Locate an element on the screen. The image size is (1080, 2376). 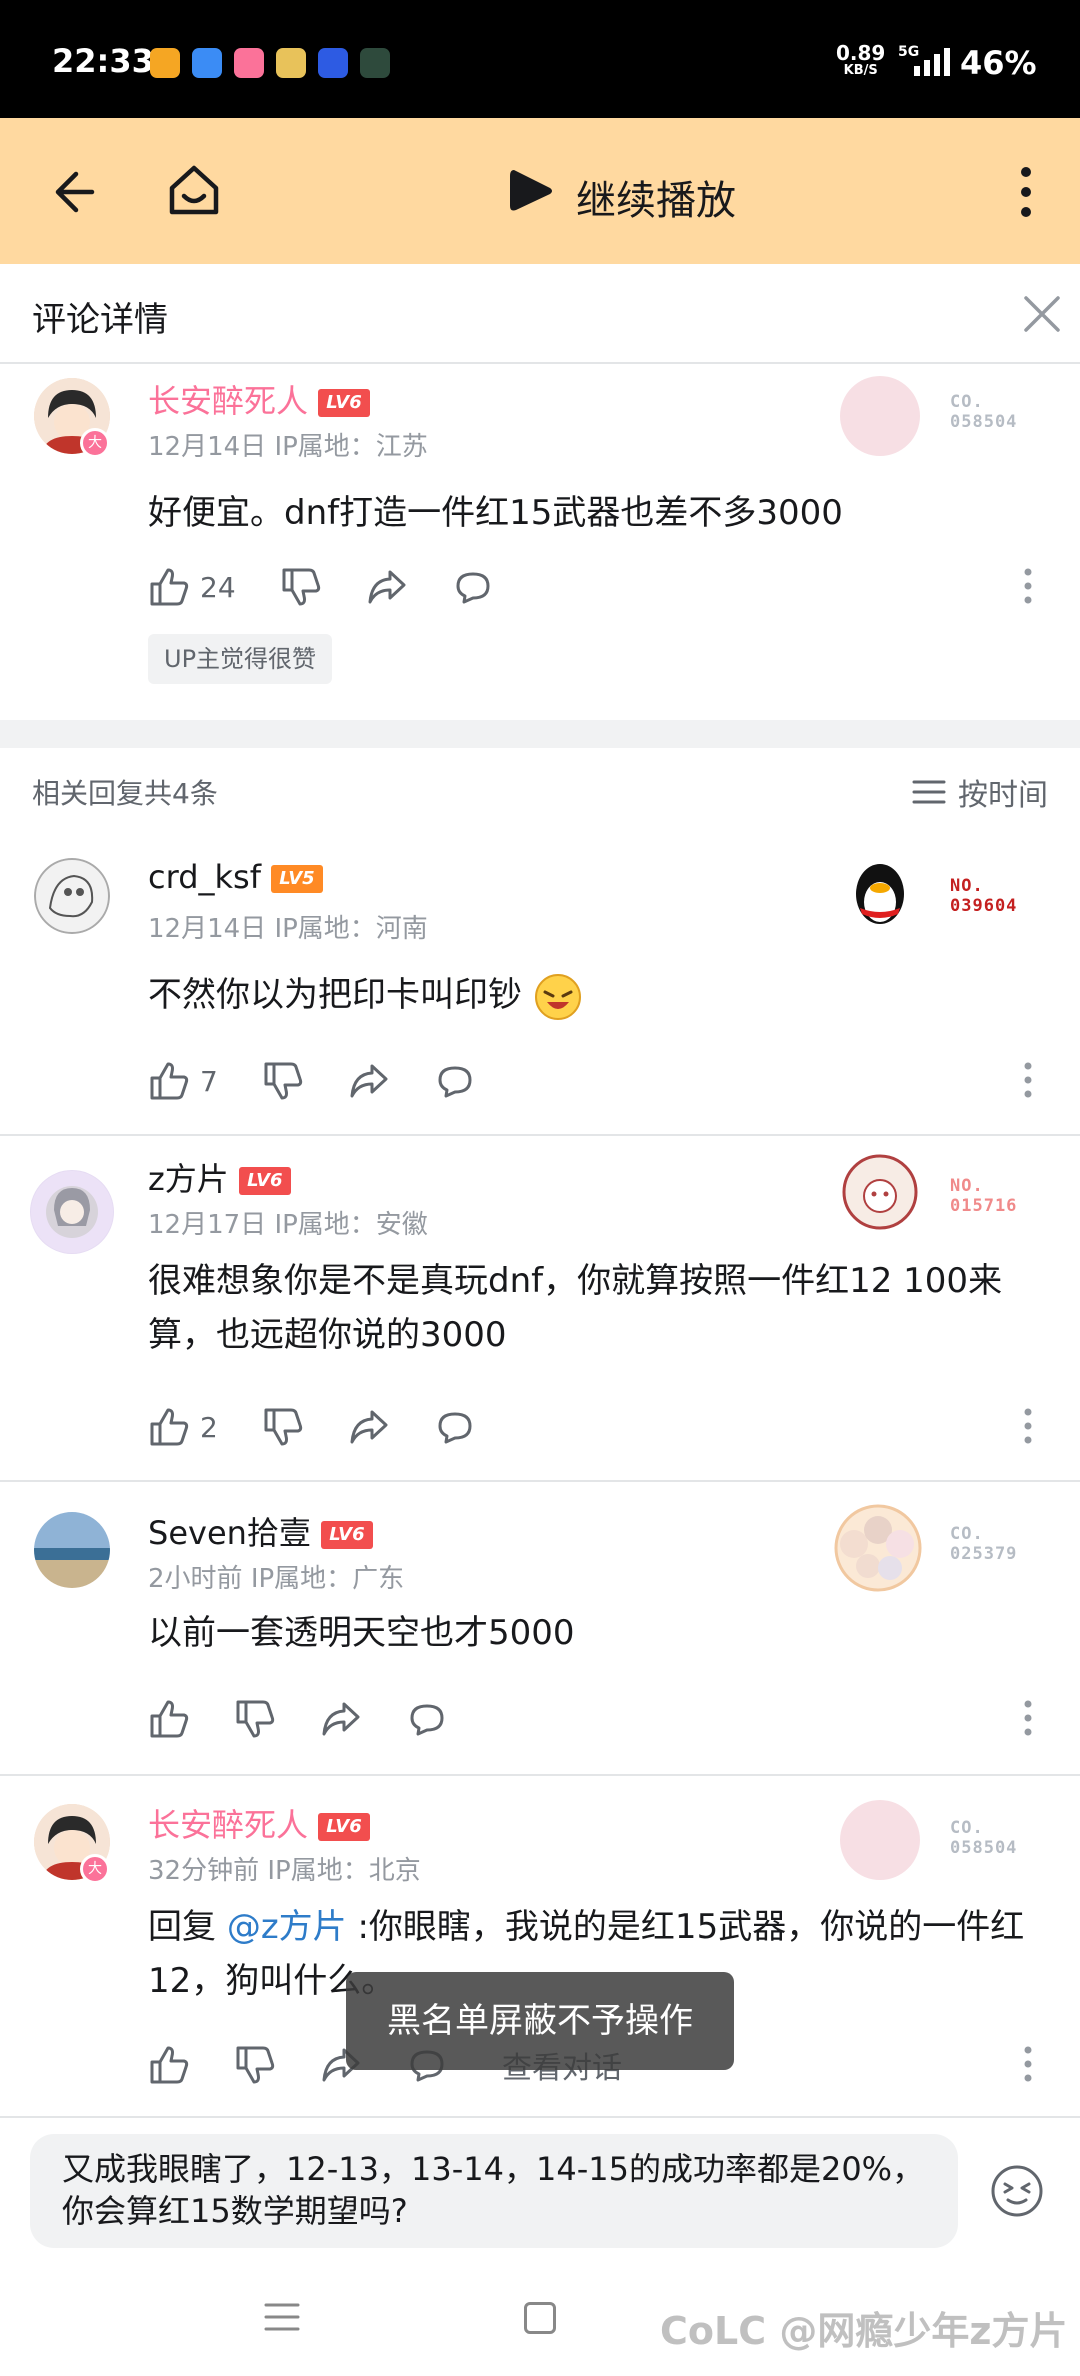
section-gap is located at coordinates (540, 734).